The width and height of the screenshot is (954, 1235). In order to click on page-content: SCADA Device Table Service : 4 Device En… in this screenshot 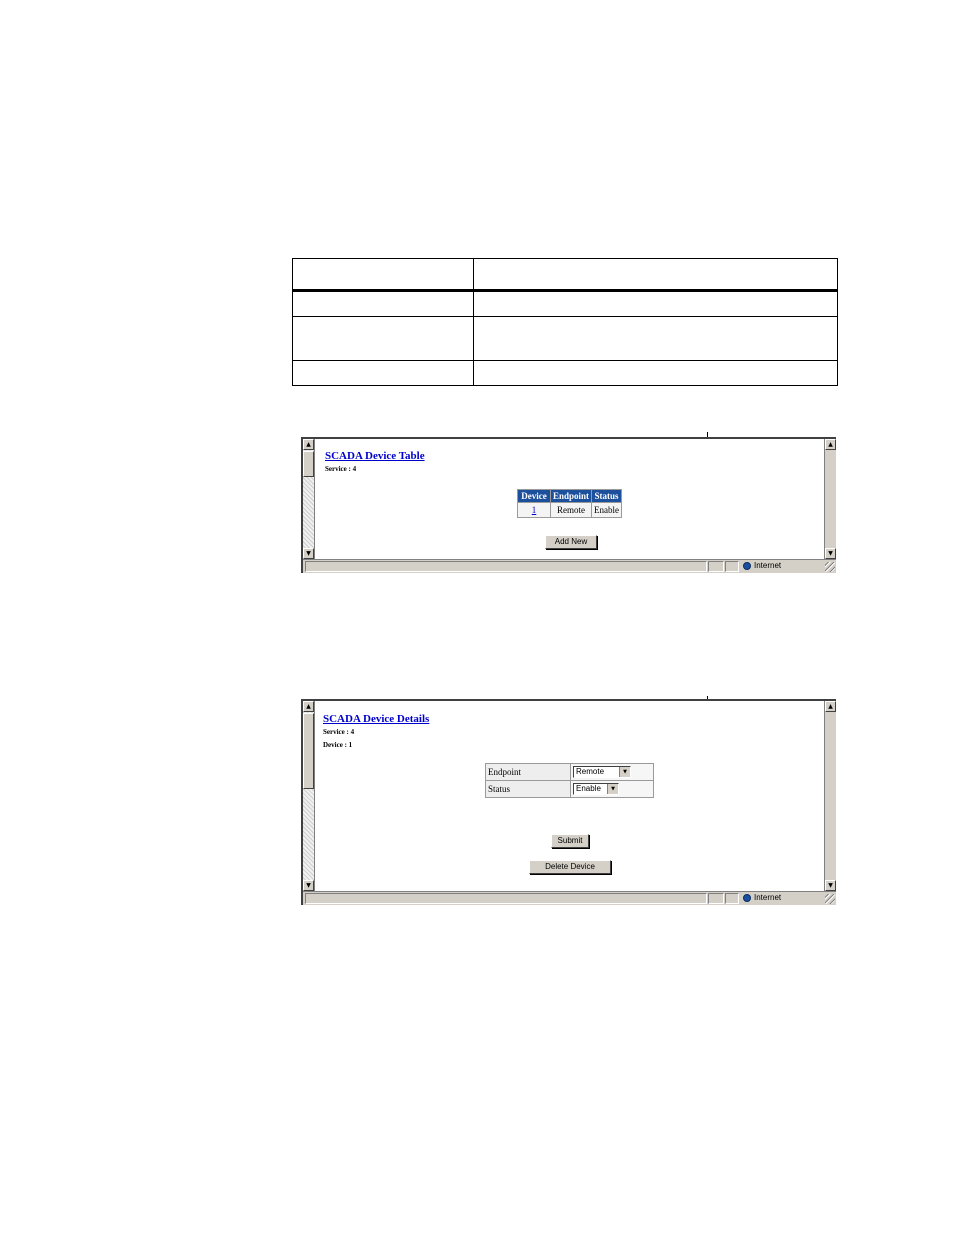, I will do `click(569, 499)`.